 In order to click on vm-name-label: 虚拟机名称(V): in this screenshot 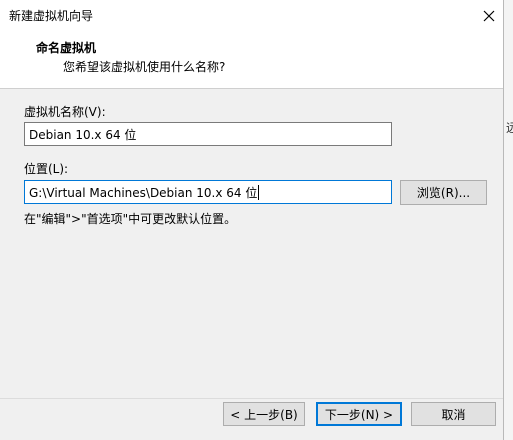, I will do `click(65, 112)`.